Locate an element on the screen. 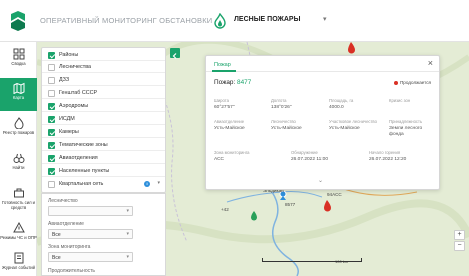 Image resolution: width=469 pixels, height=276 pixels. forest-fire-icon is located at coordinates (220, 21).